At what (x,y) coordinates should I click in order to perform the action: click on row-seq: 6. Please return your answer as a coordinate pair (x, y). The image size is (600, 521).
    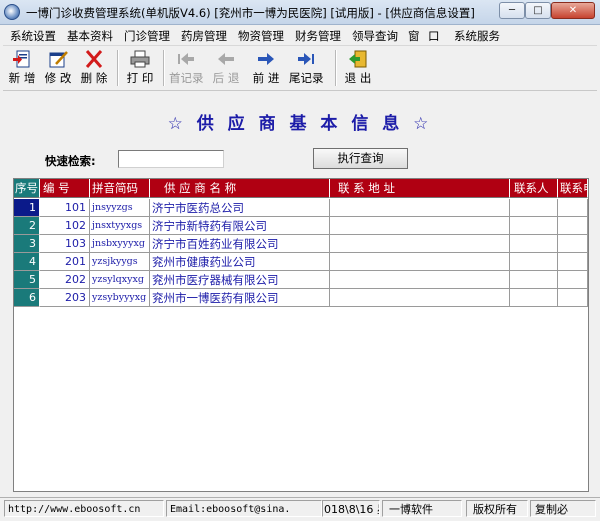
    Looking at the image, I should click on (27, 298).